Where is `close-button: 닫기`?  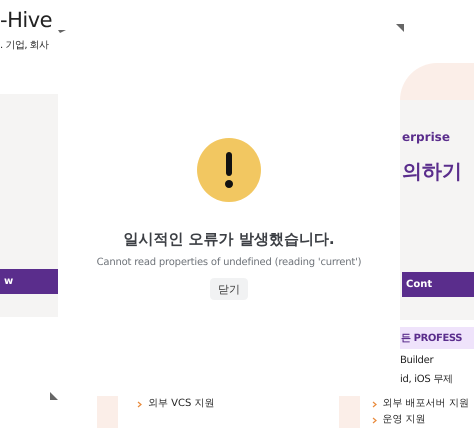
close-button: 닫기 is located at coordinates (229, 289).